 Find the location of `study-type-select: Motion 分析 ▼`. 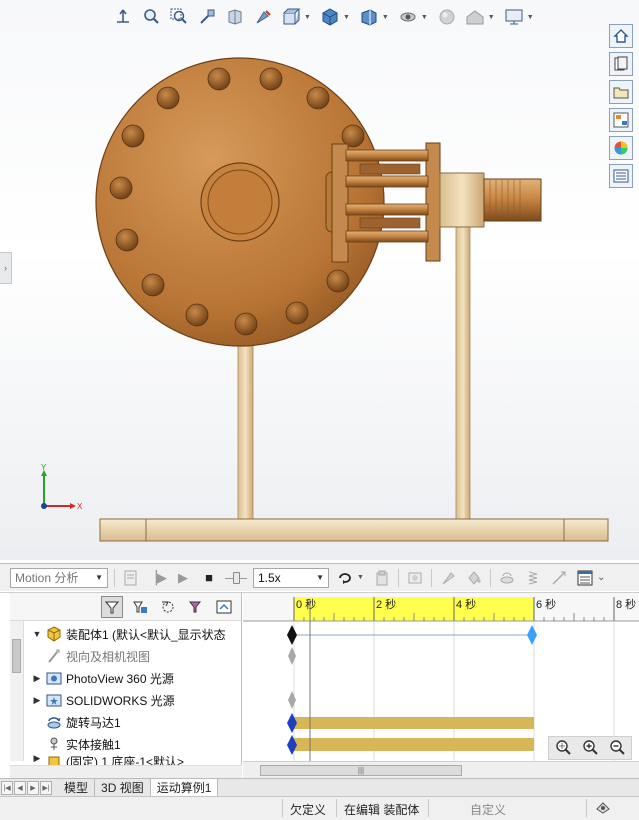

study-type-select: Motion 分析 ▼ is located at coordinates (59, 577).